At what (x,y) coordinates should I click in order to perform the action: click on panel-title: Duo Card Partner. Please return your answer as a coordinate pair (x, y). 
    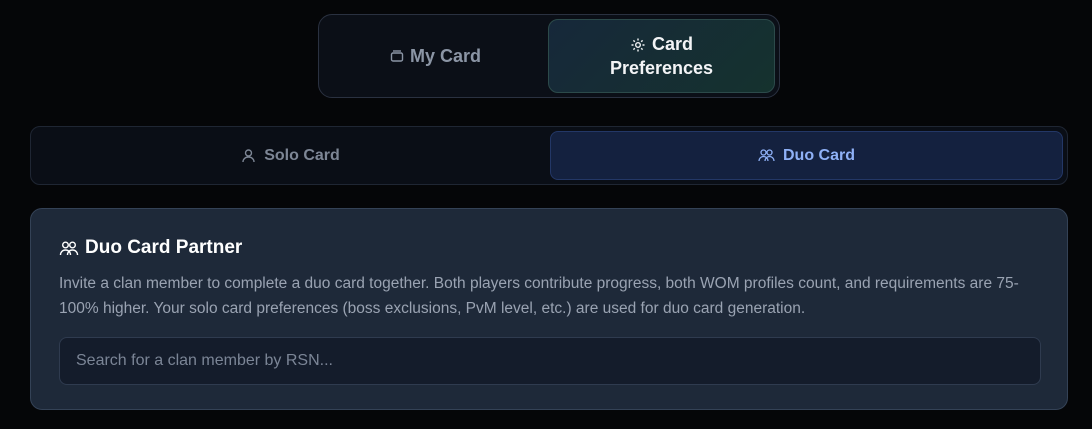
    Looking at the image, I should click on (549, 248).